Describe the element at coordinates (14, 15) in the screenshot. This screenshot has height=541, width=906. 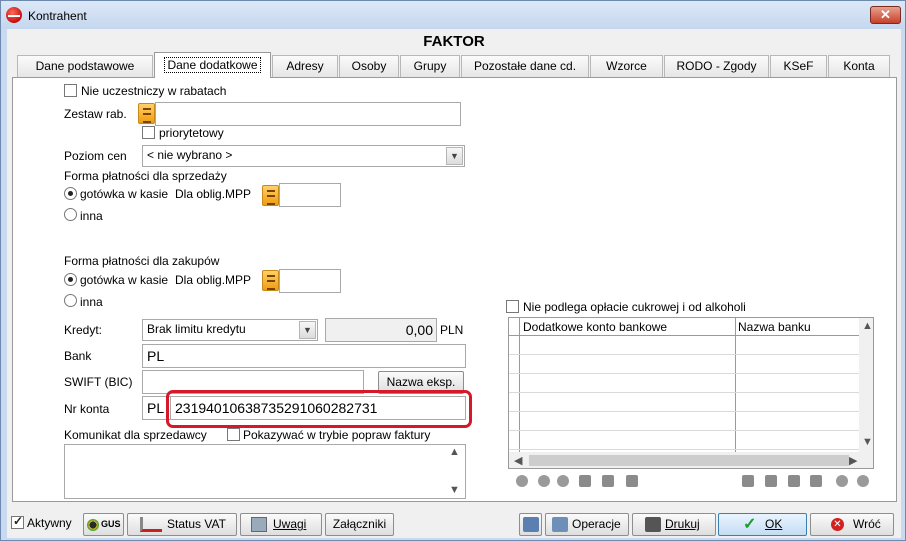
I see `app-logo-icon` at that location.